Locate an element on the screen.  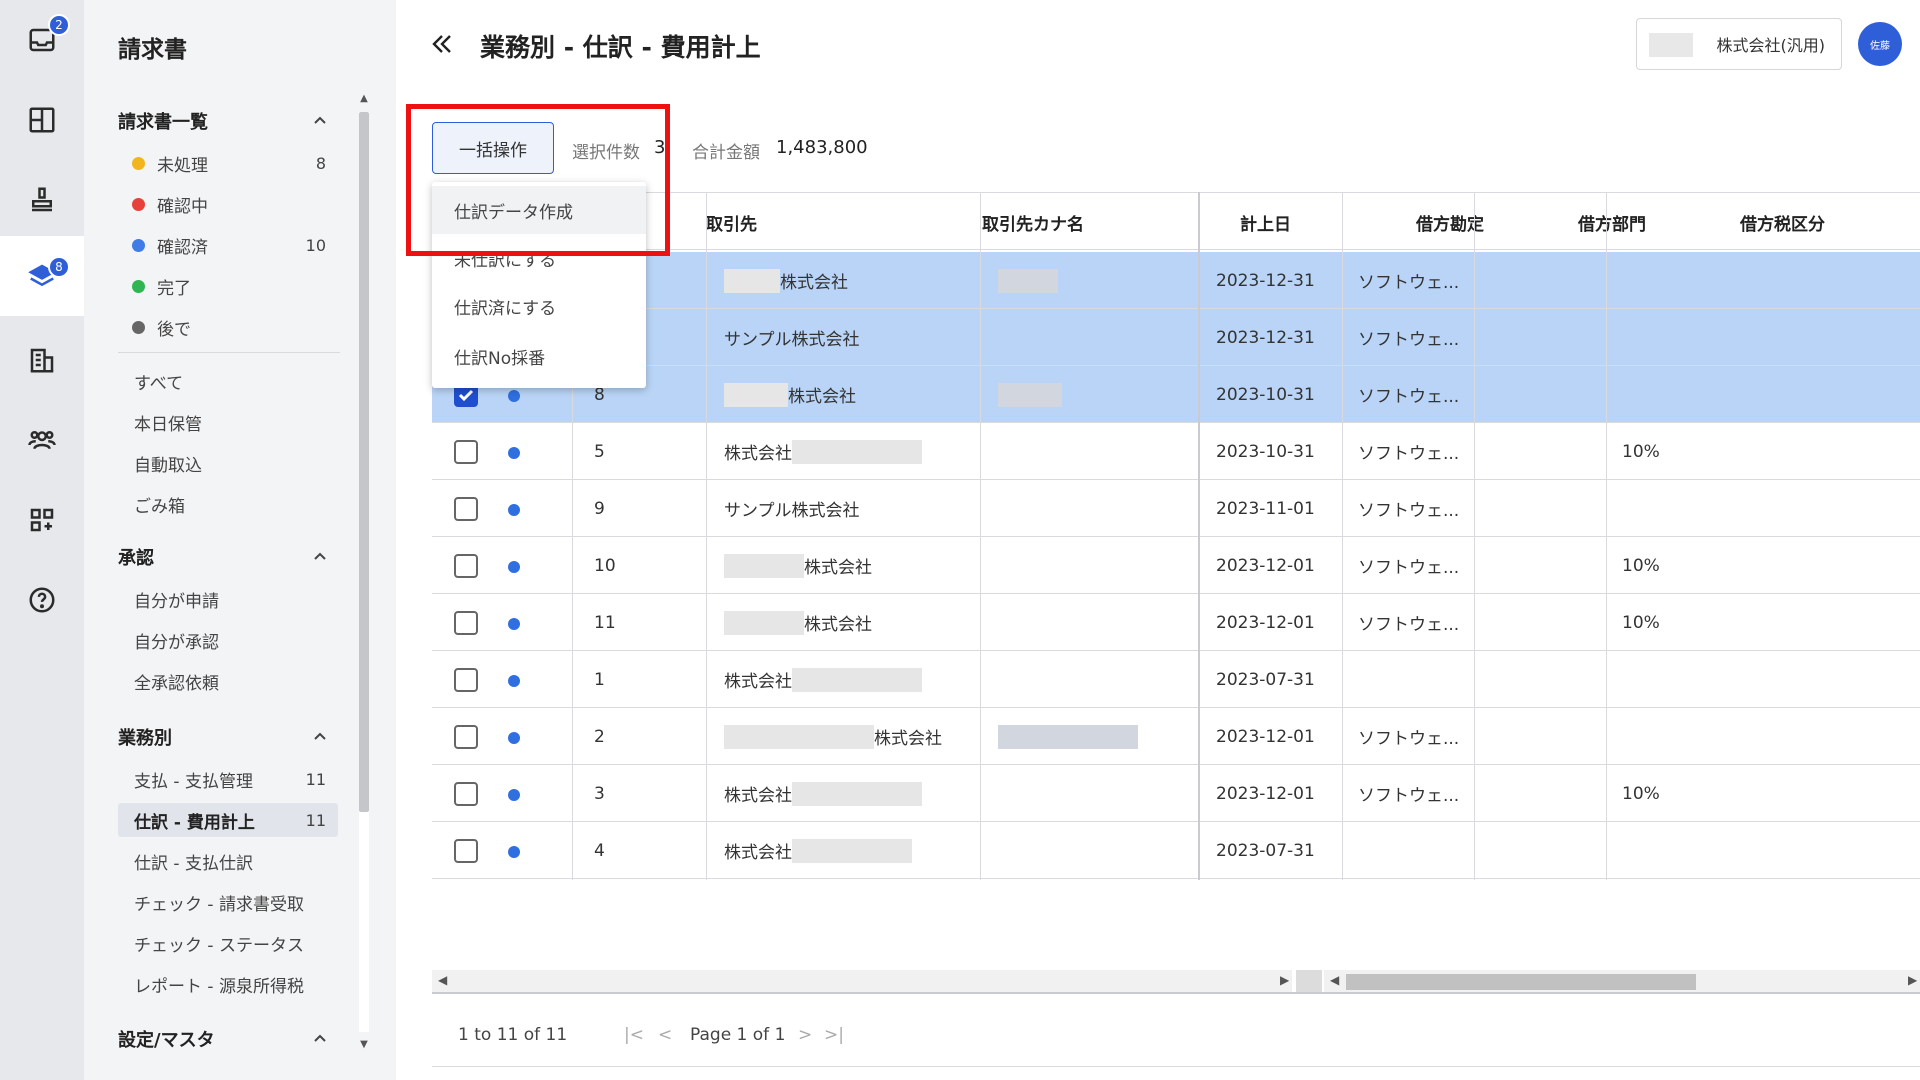
menu-item-mark-journaled: 仕訳済にする is located at coordinates (539, 306).